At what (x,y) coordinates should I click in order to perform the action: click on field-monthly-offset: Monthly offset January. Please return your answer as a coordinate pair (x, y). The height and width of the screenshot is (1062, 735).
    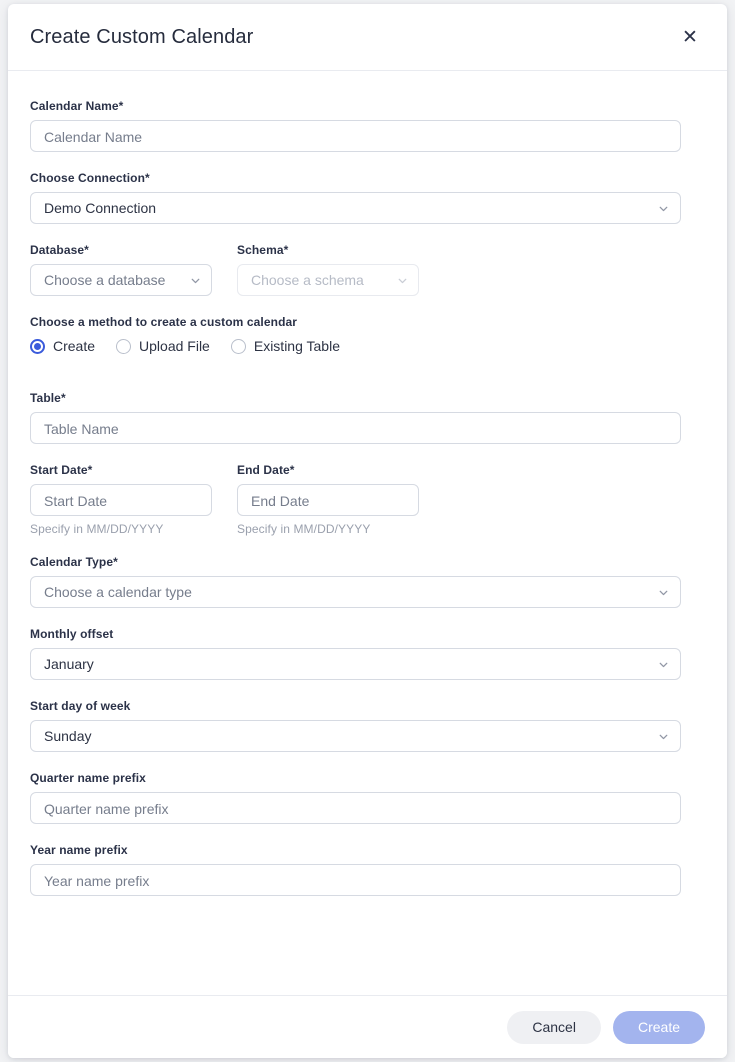
    Looking at the image, I should click on (355, 653).